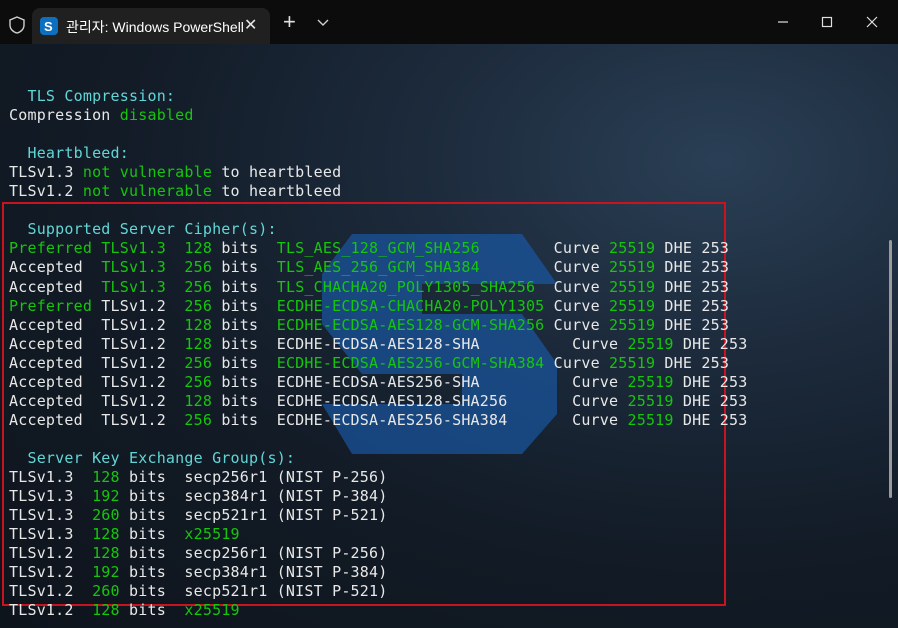 This screenshot has width=898, height=628. I want to click on new-tab-button: +, so click(289, 22).